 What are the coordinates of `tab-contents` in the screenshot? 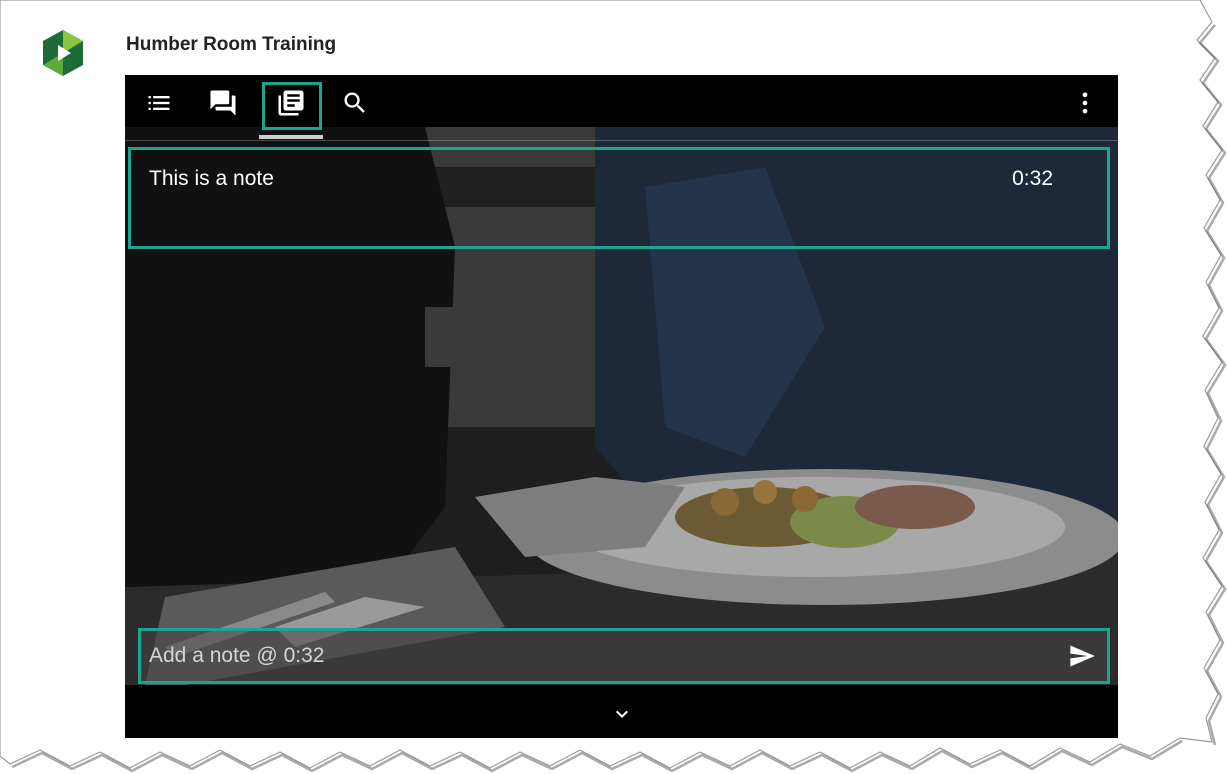 It's located at (159, 103).